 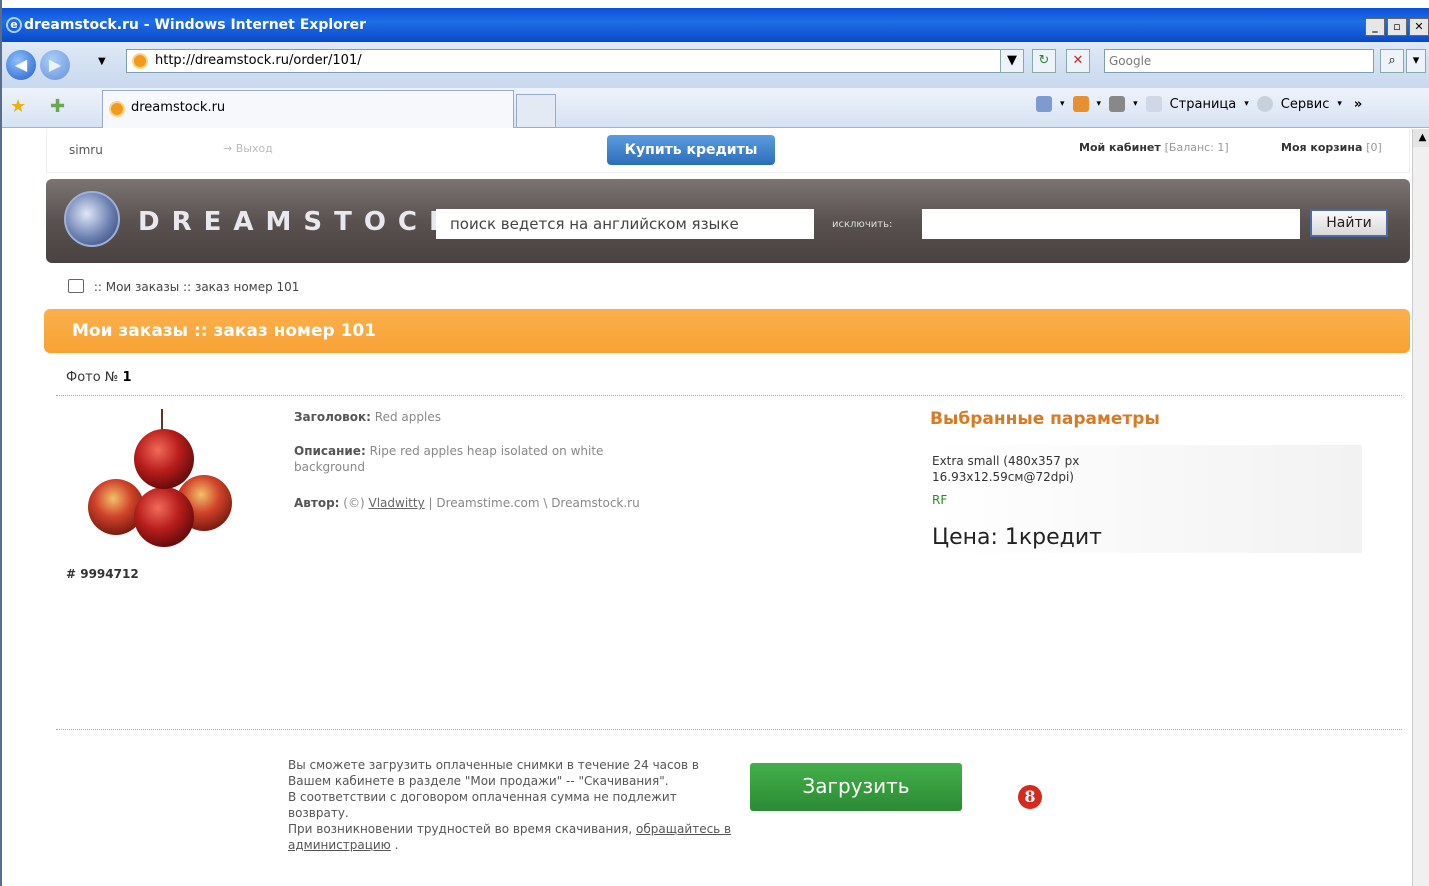 What do you see at coordinates (92, 377) in the screenshot?
I see `photo-number-label: Фото №` at bounding box center [92, 377].